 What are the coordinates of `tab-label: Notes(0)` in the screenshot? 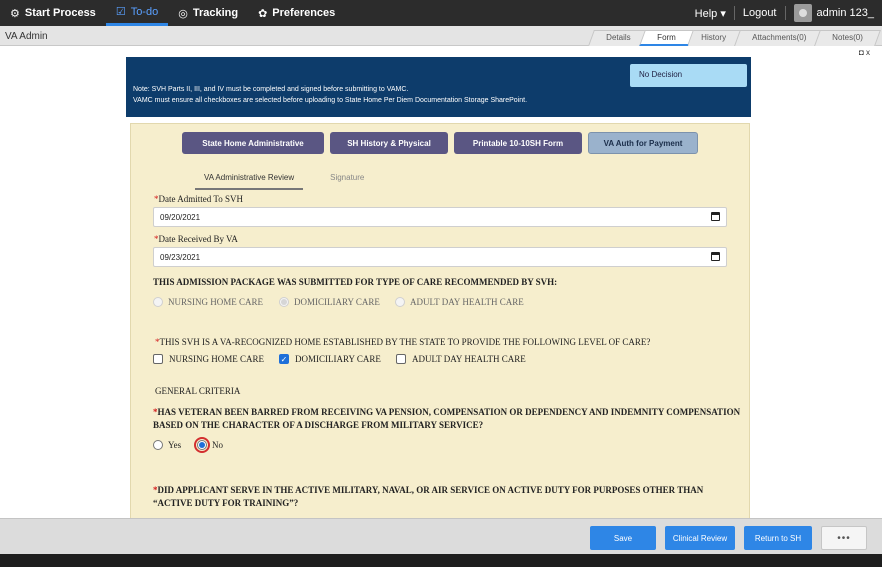 It's located at (848, 37).